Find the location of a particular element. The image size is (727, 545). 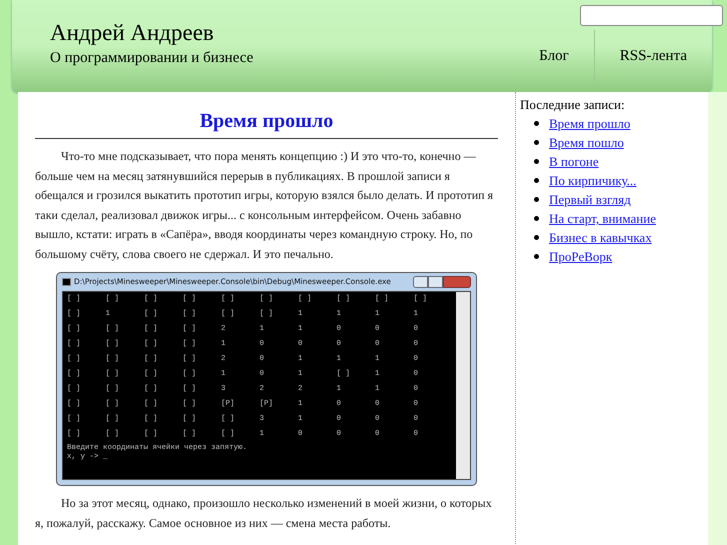

sidebar-link: В погоне is located at coordinates (574, 161).